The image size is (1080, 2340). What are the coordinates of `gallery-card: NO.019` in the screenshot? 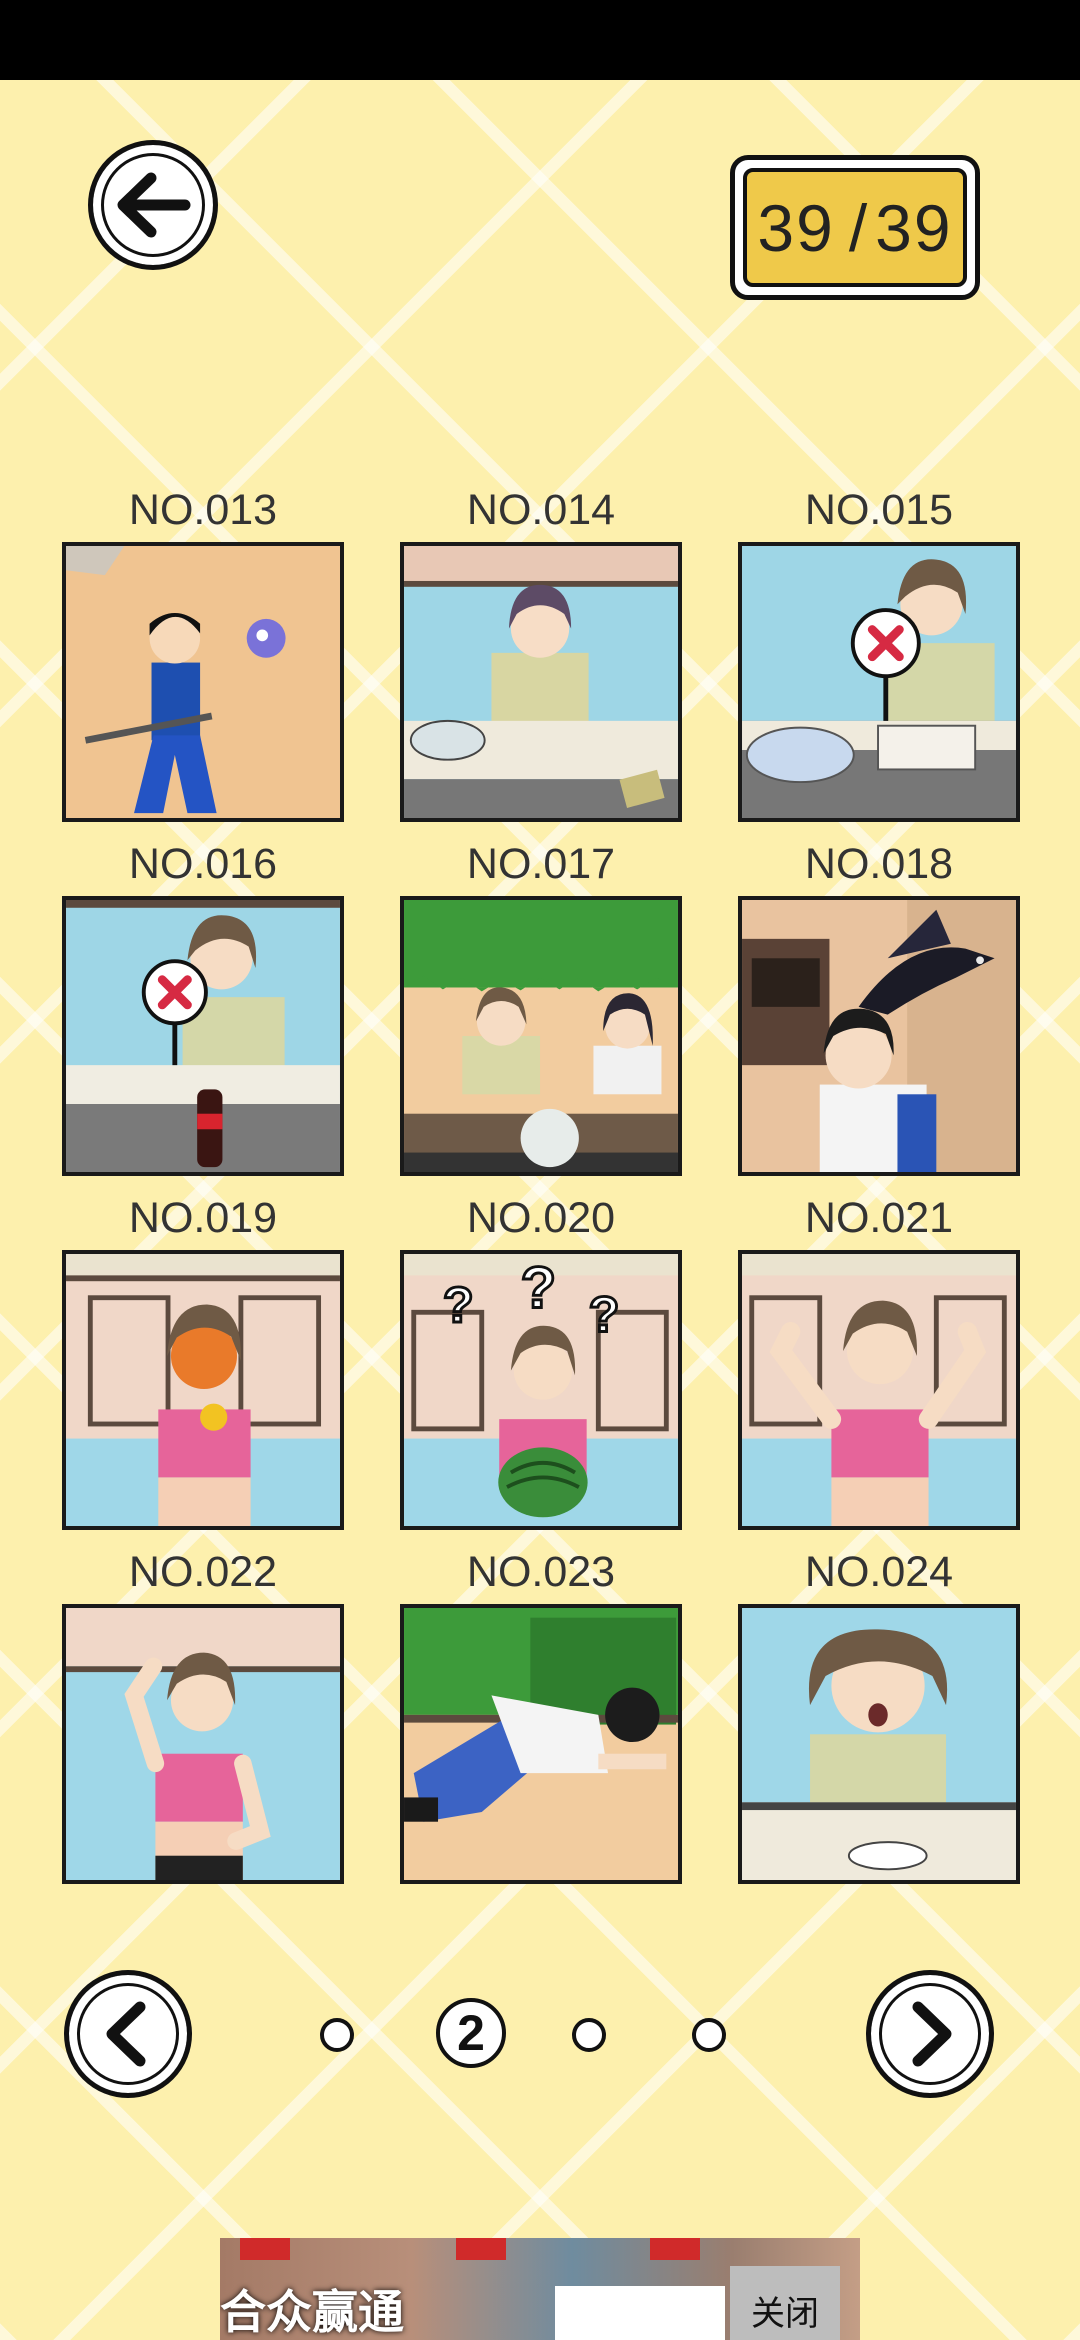 It's located at (203, 1359).